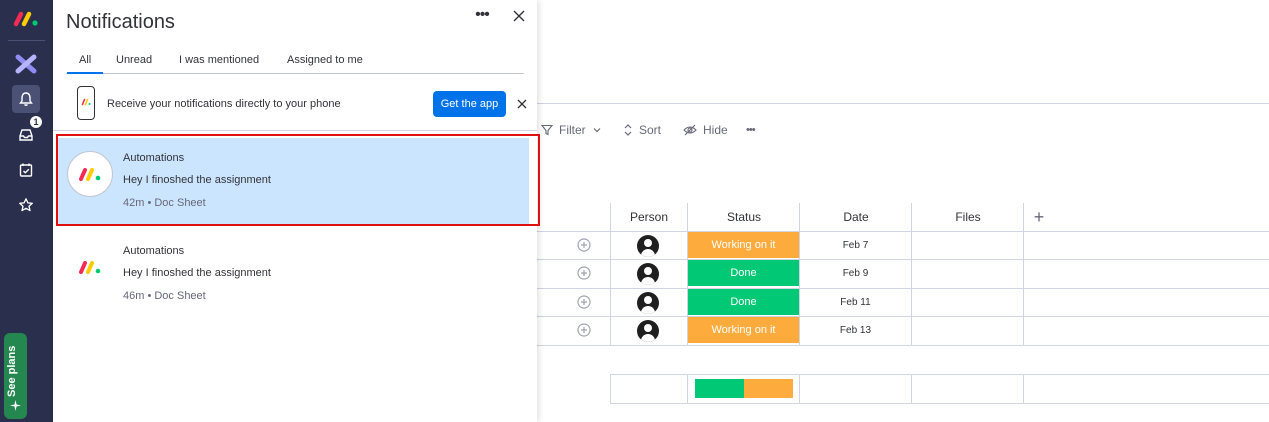 The width and height of the screenshot is (1269, 422). What do you see at coordinates (219, 60) in the screenshot?
I see `tab-i-was-mentioned: I was mentioned` at bounding box center [219, 60].